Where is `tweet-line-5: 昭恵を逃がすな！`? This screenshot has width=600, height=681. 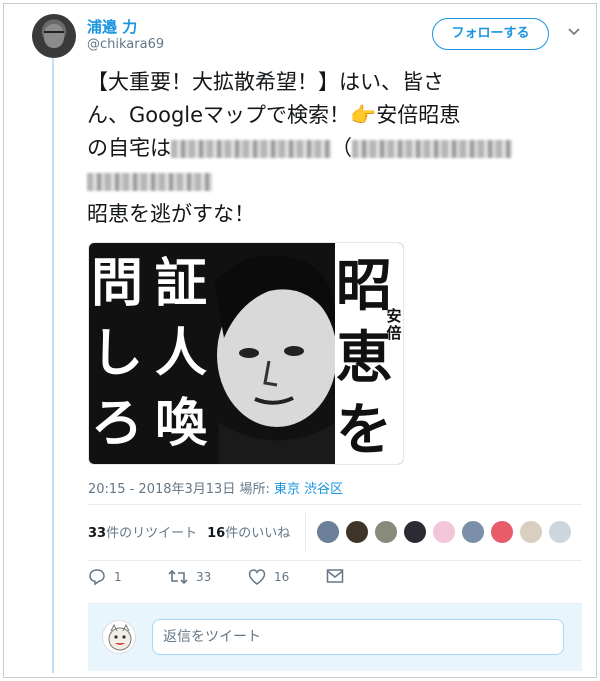 tweet-line-5: 昭恵を逃がすな！ is located at coordinates (171, 214).